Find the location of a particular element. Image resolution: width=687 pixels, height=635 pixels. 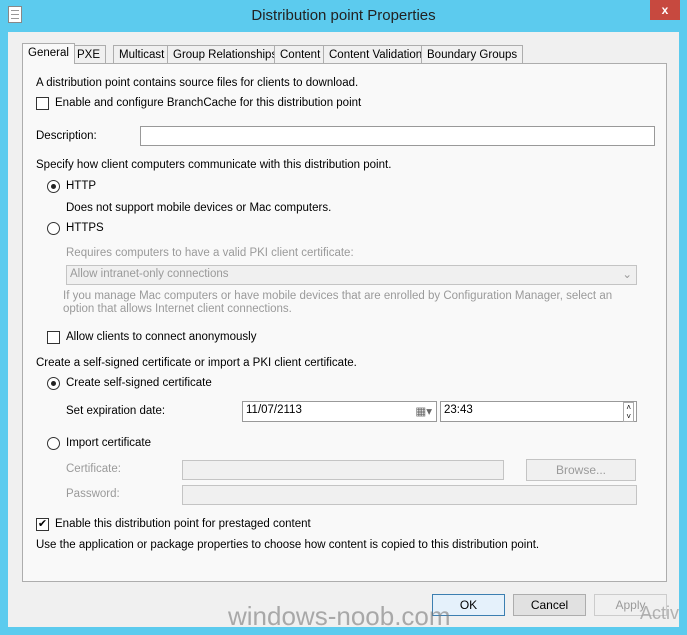

chevron-down-icon: ⌄ is located at coordinates (627, 275).